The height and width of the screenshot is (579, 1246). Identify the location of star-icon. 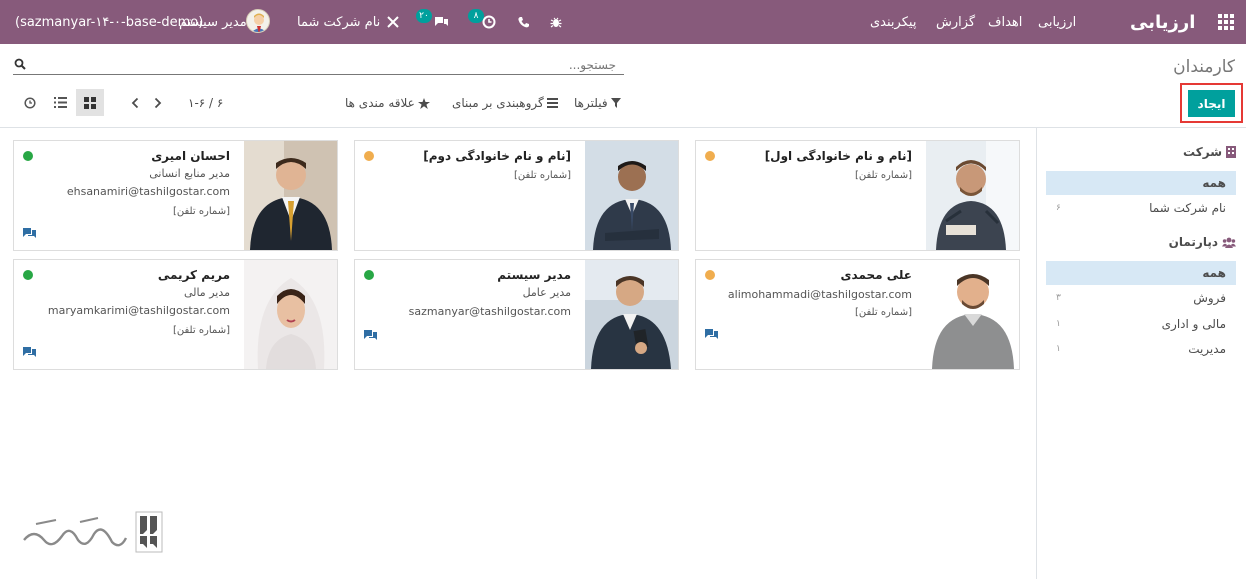
(423, 103).